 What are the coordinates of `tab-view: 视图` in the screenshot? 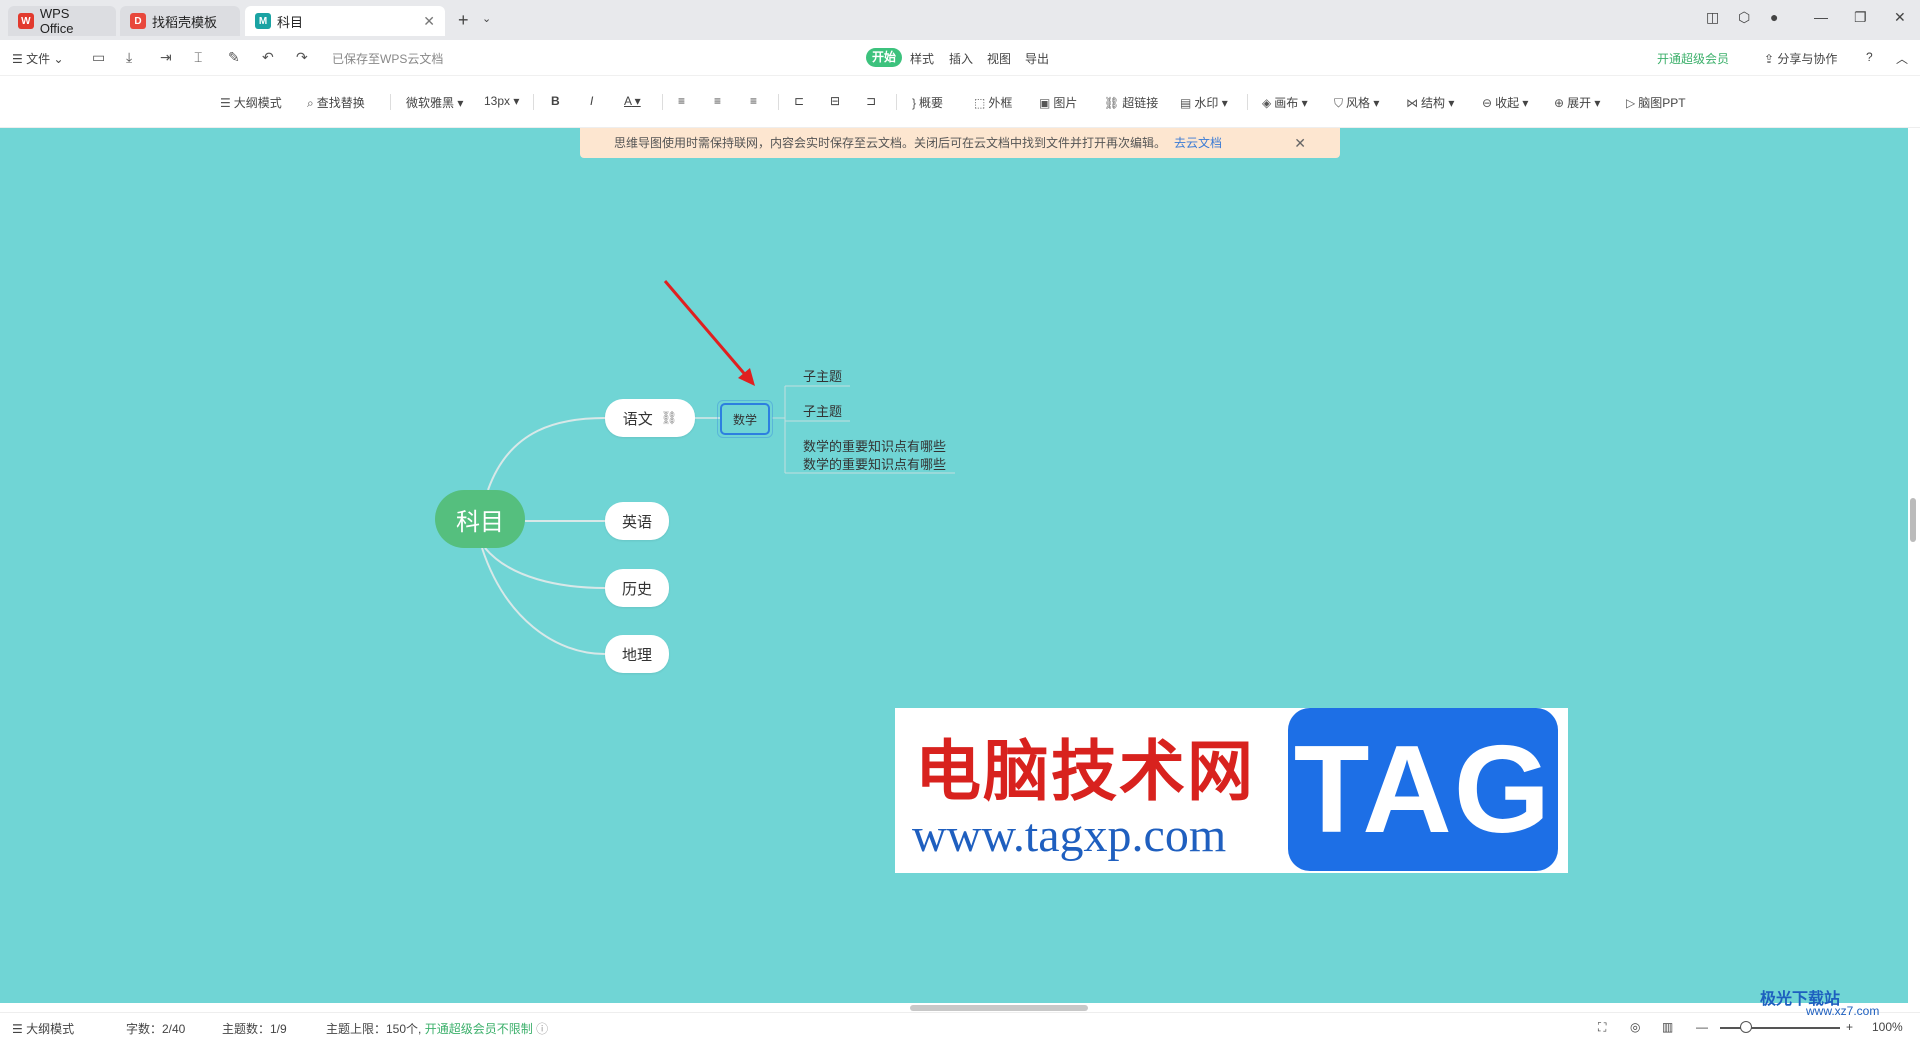 It's located at (999, 58).